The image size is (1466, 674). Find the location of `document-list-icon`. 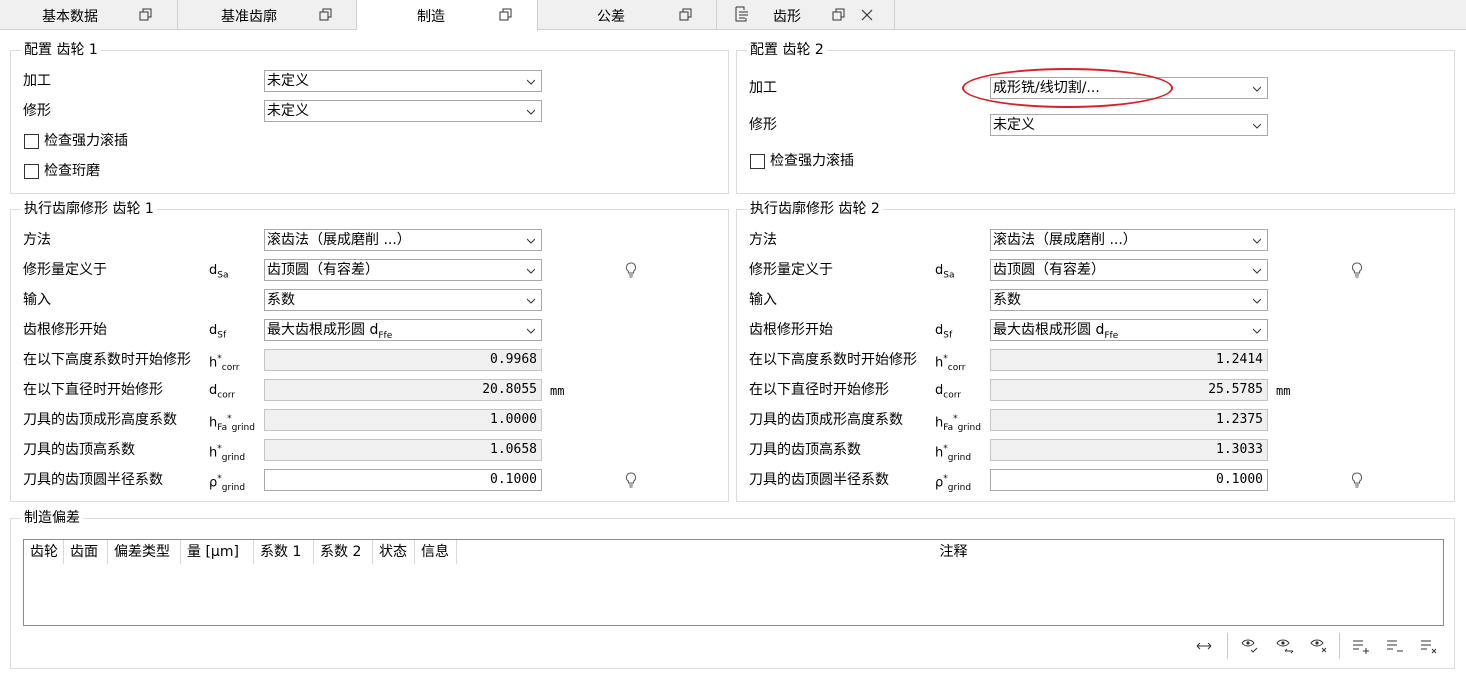

document-list-icon is located at coordinates (741, 14).